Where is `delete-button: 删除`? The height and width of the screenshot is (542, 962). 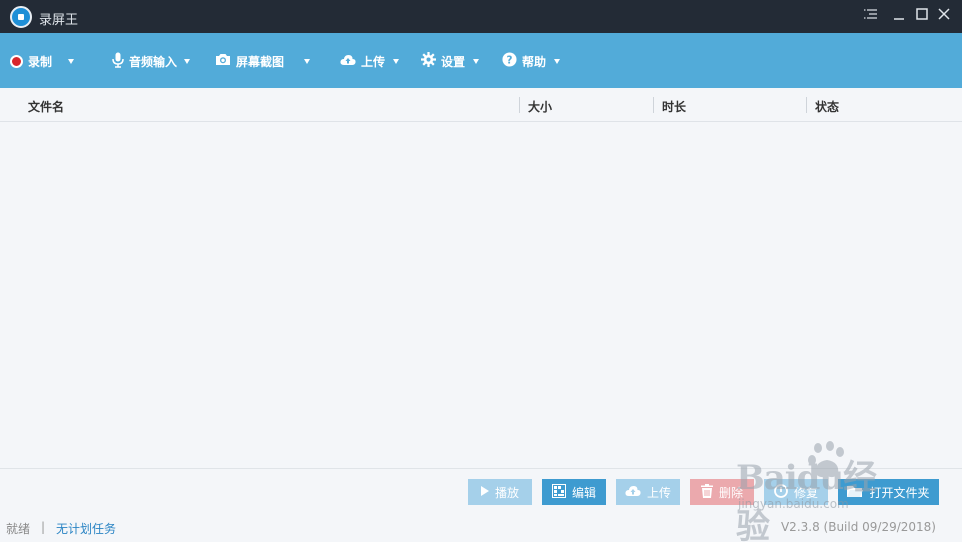
delete-button: 删除 is located at coordinates (722, 492).